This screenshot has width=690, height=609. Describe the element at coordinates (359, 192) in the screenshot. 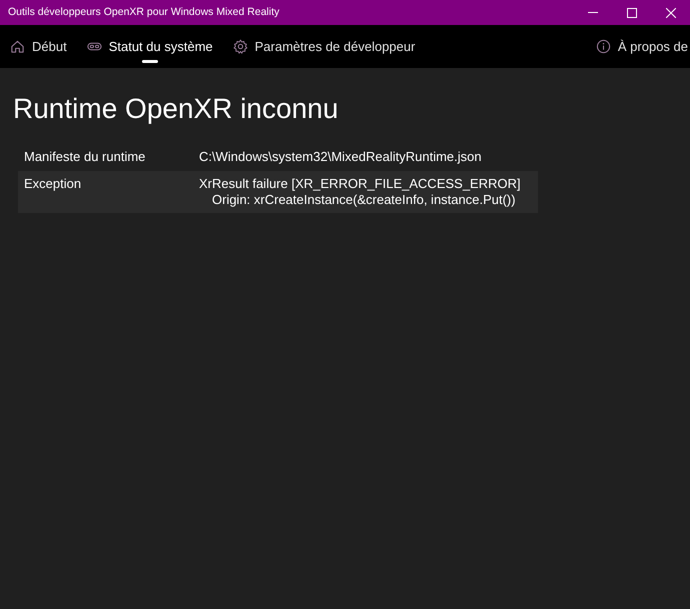

I see `detail-value: XrResult failure [XR_ERROR_FILE_ACCESS_ERROR] Origin: xrCreateInstance(&createInfo, instance.Put())` at that location.